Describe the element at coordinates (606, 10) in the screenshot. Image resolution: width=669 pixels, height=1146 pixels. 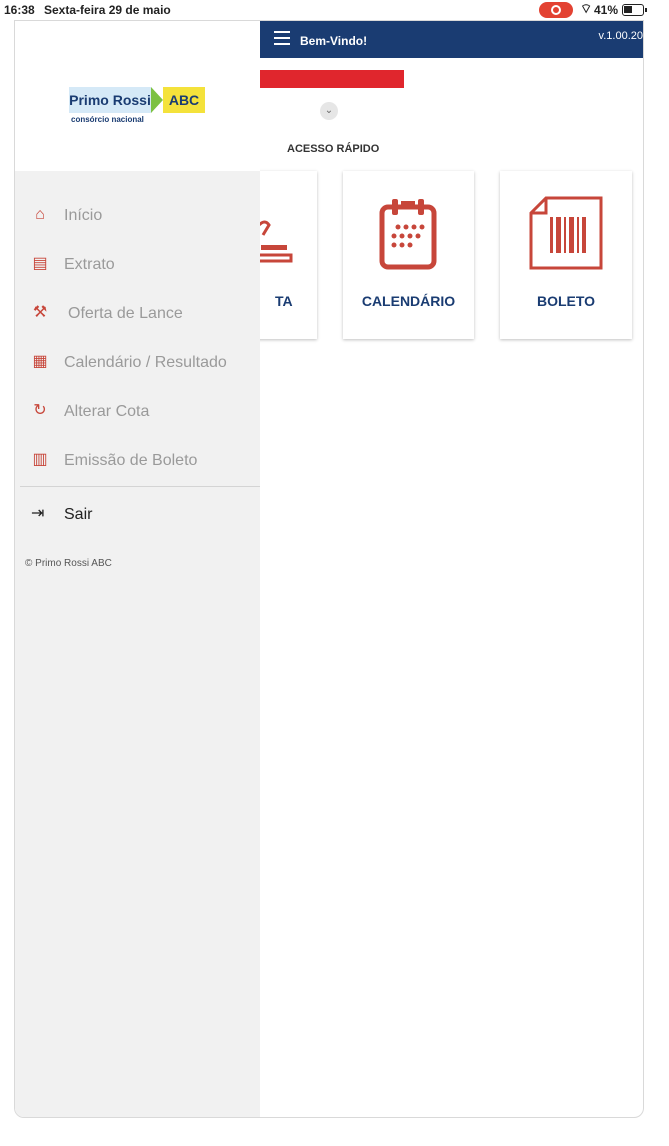
I see `battery-percent: 41%` at that location.